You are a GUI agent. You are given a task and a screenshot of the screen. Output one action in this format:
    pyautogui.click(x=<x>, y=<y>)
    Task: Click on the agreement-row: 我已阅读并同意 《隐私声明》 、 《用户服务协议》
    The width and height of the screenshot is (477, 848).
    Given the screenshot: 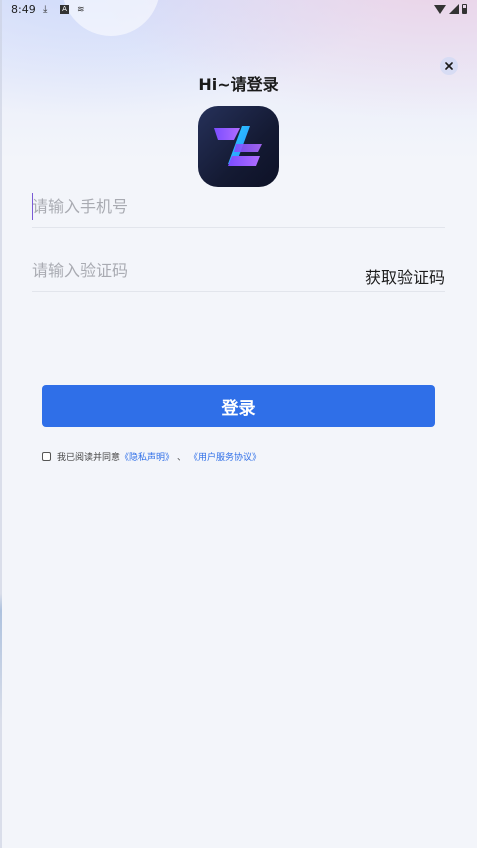 What is the action you would take?
    pyautogui.click(x=151, y=456)
    